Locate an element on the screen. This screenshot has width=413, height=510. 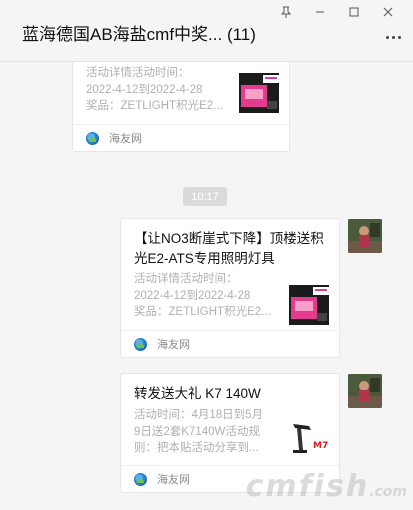
card-title: 转发送大礼 K7 140W is located at coordinates (233, 394).